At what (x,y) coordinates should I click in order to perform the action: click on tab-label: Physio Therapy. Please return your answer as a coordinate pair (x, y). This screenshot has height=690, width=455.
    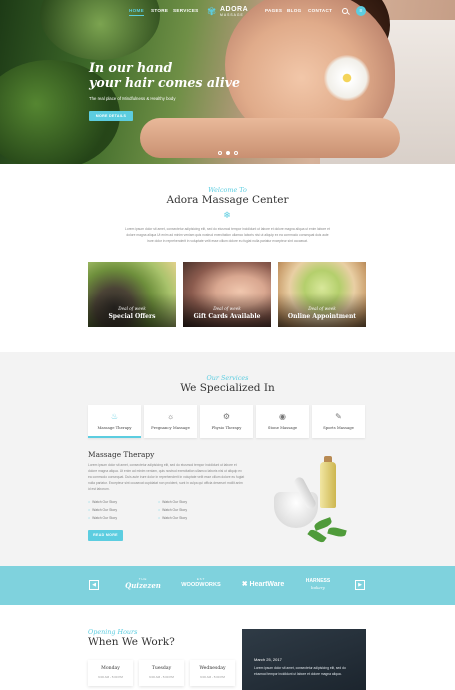
    Looking at the image, I should click on (226, 427).